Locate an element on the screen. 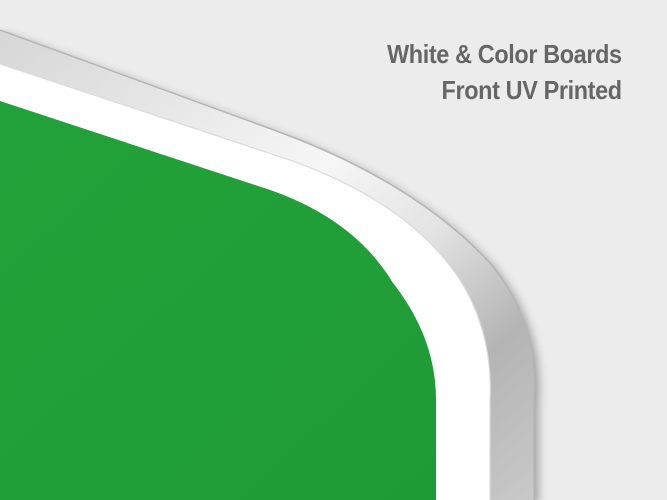 This screenshot has width=667, height=500. headline: White & Color Boards Front UV Printed is located at coordinates (504, 72).